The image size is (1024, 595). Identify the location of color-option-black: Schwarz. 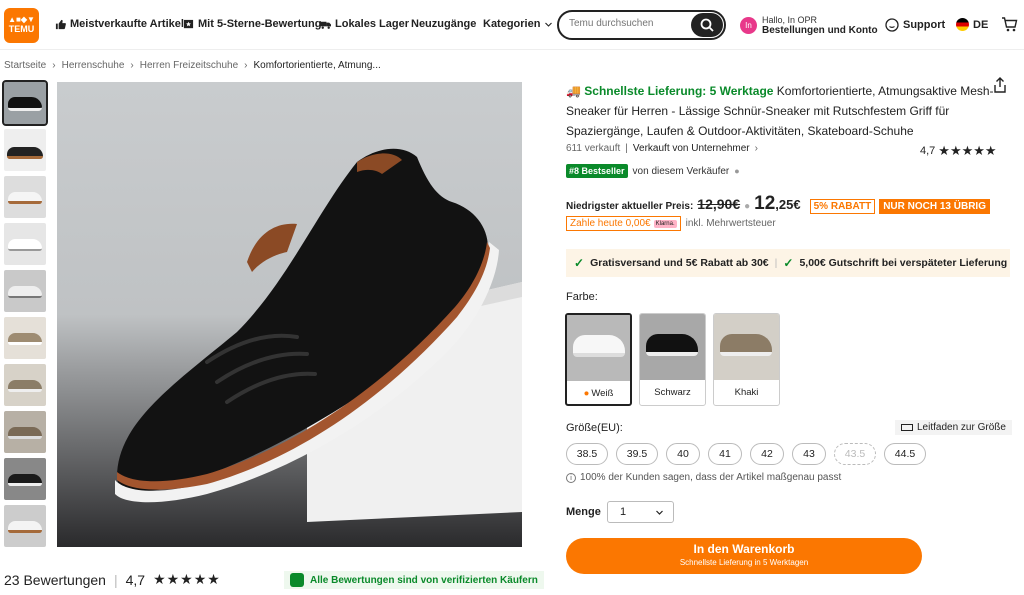
(672, 359).